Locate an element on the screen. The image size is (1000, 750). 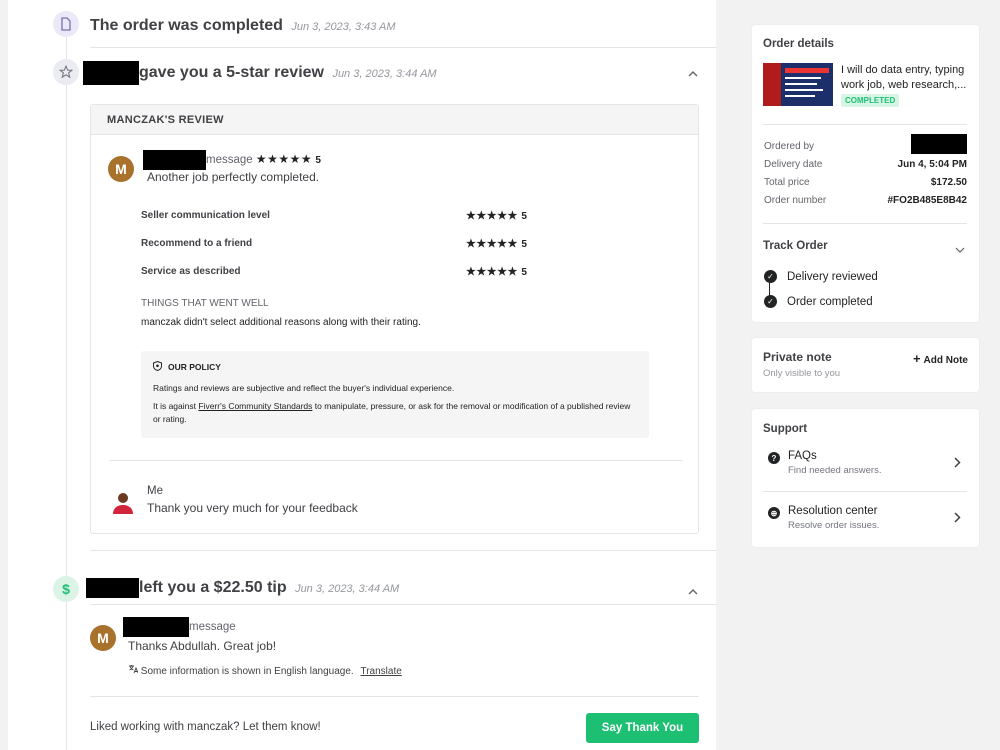
order-details-title: Order details is located at coordinates (798, 44).